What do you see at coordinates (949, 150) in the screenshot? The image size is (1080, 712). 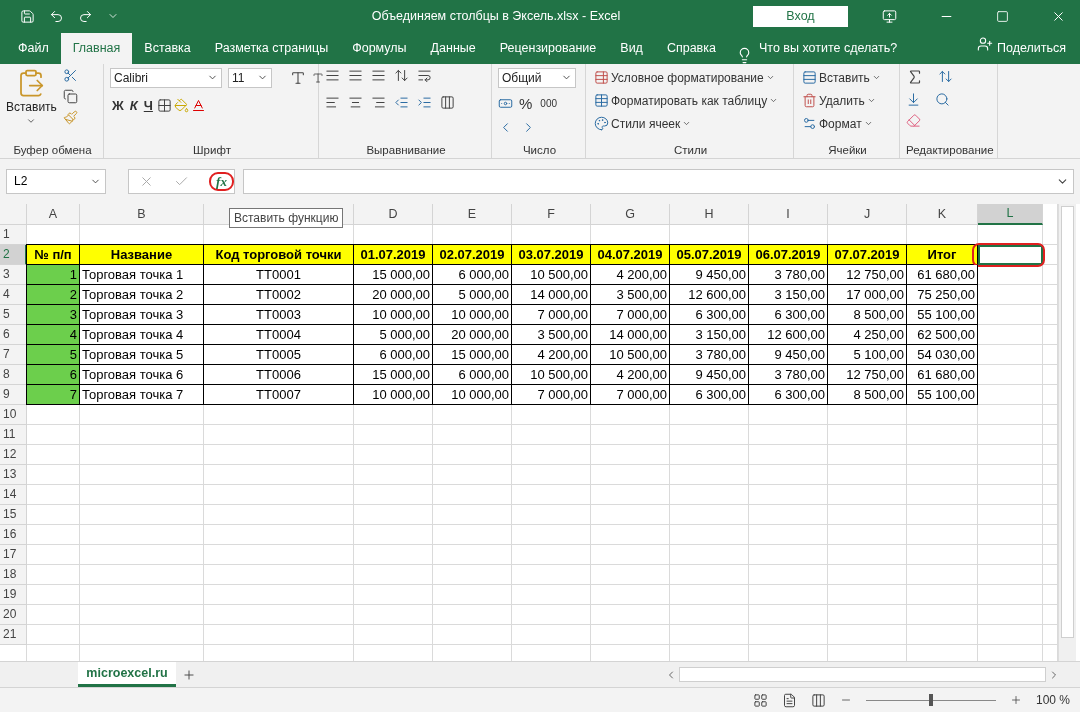 I see `group-label: Редактирование` at bounding box center [949, 150].